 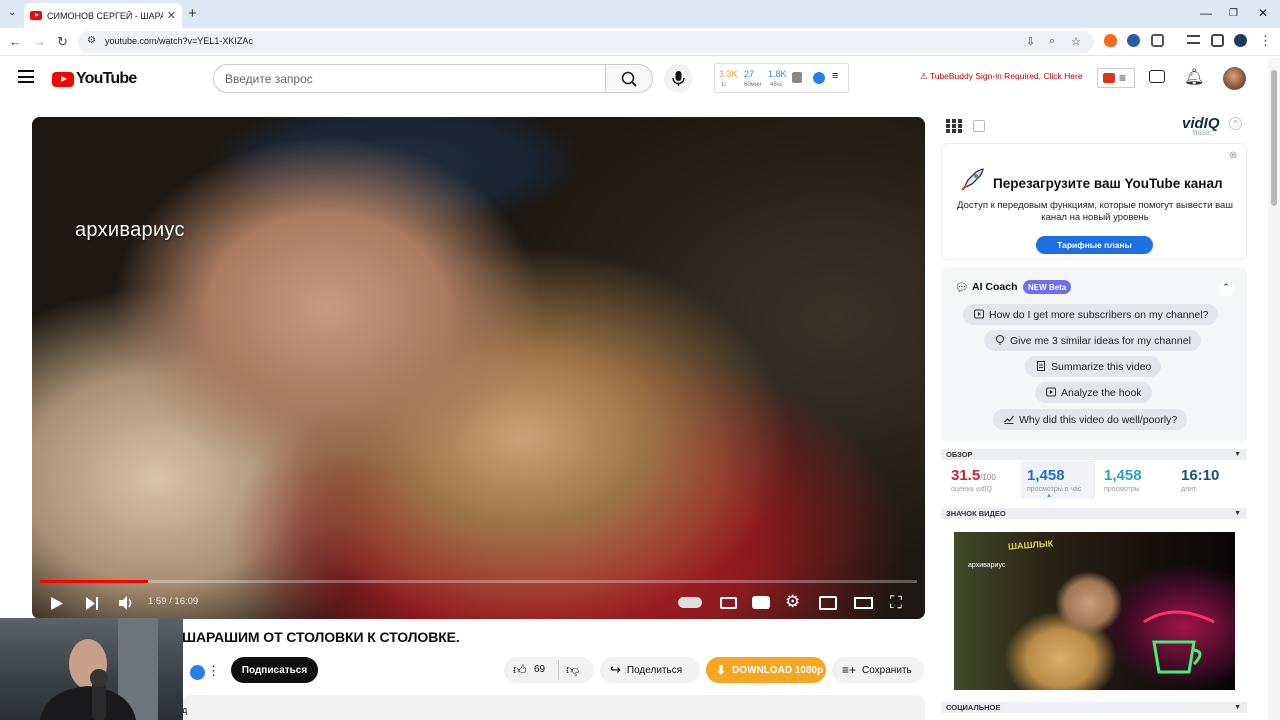 I want to click on scrollbar-thumb, so click(x=1274, y=138).